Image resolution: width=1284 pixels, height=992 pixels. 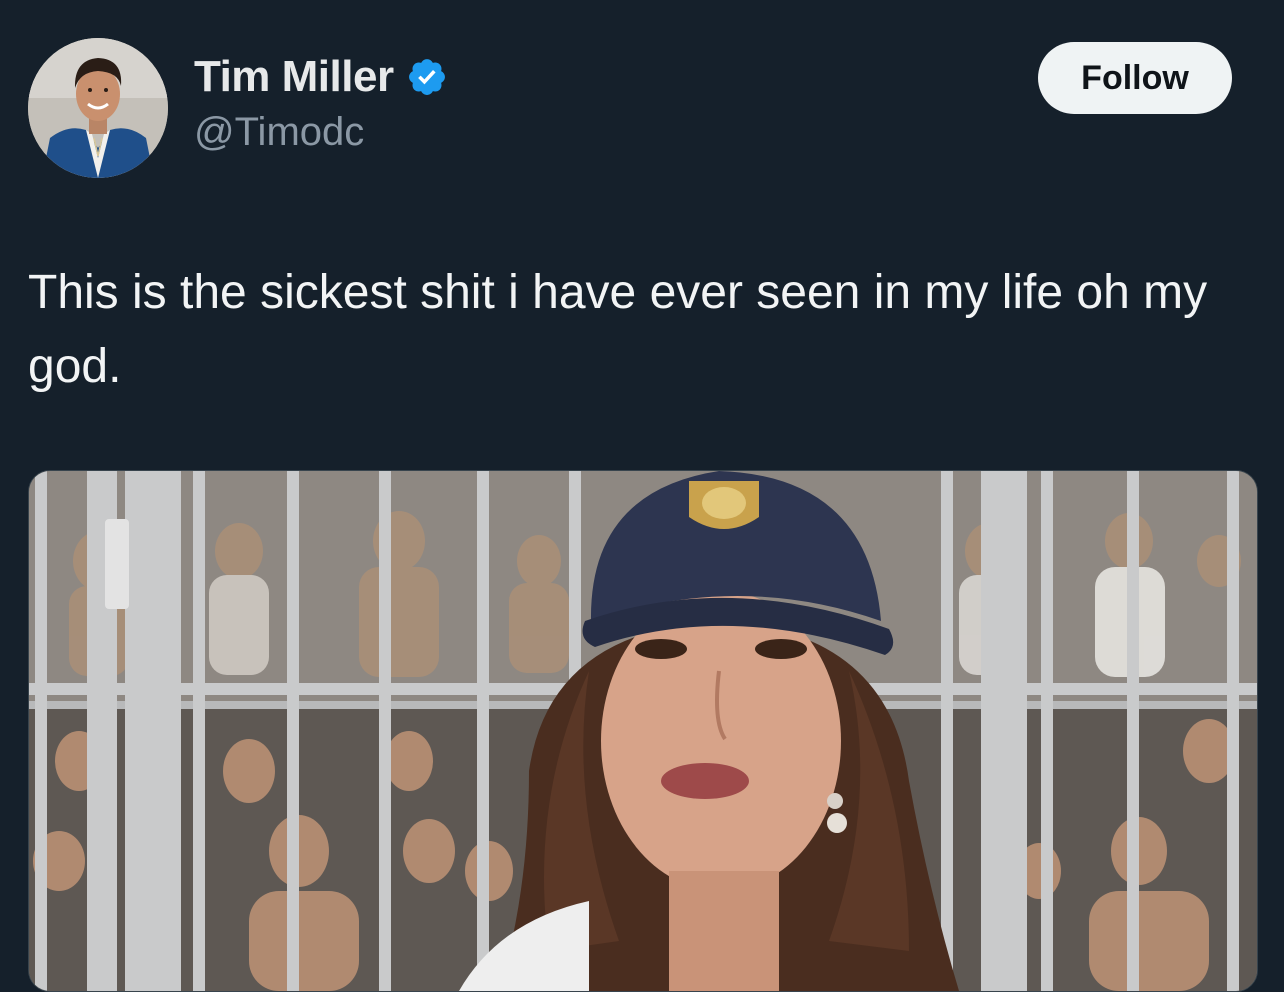 I want to click on author-avatar, so click(x=98, y=108).